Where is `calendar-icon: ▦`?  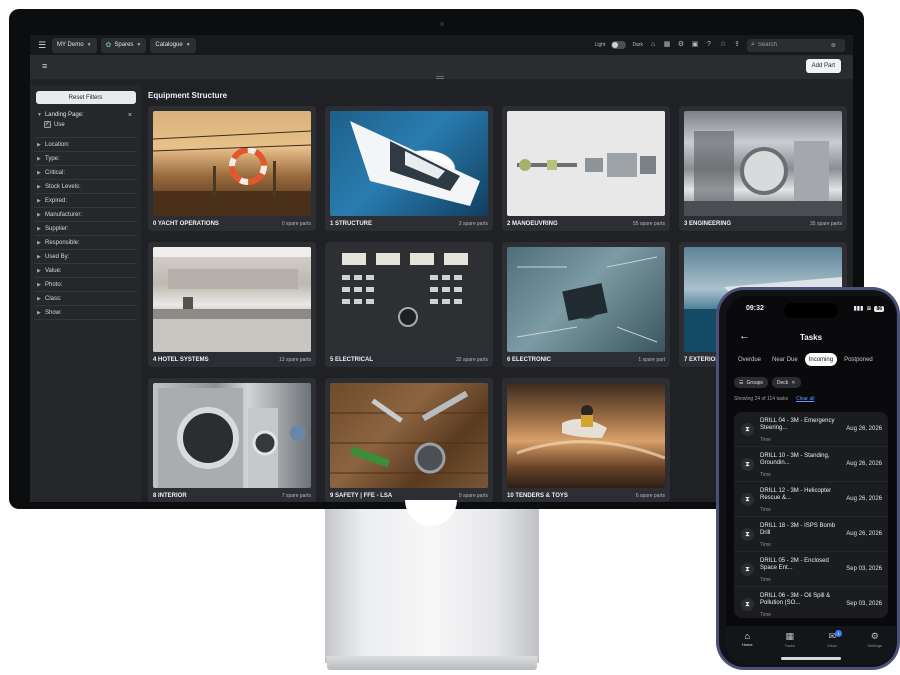 calendar-icon: ▦ is located at coordinates (667, 45).